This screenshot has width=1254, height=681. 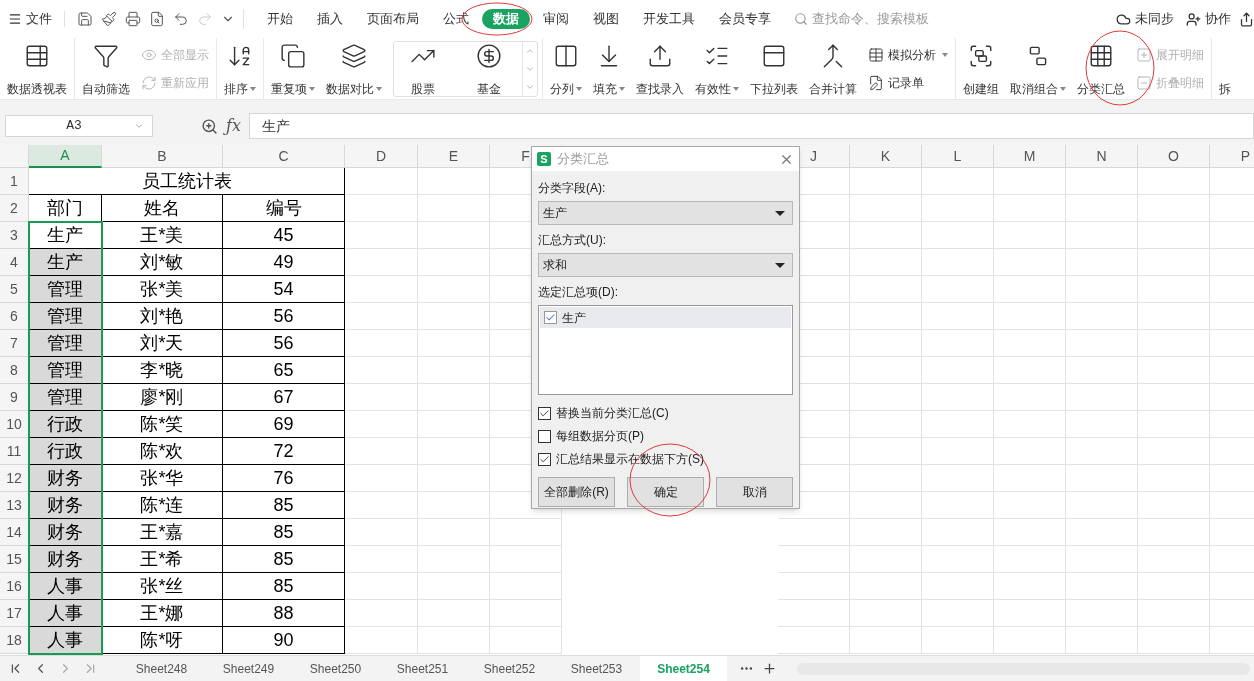 I want to click on ribbon-button: 创建组, so click(x=981, y=68).